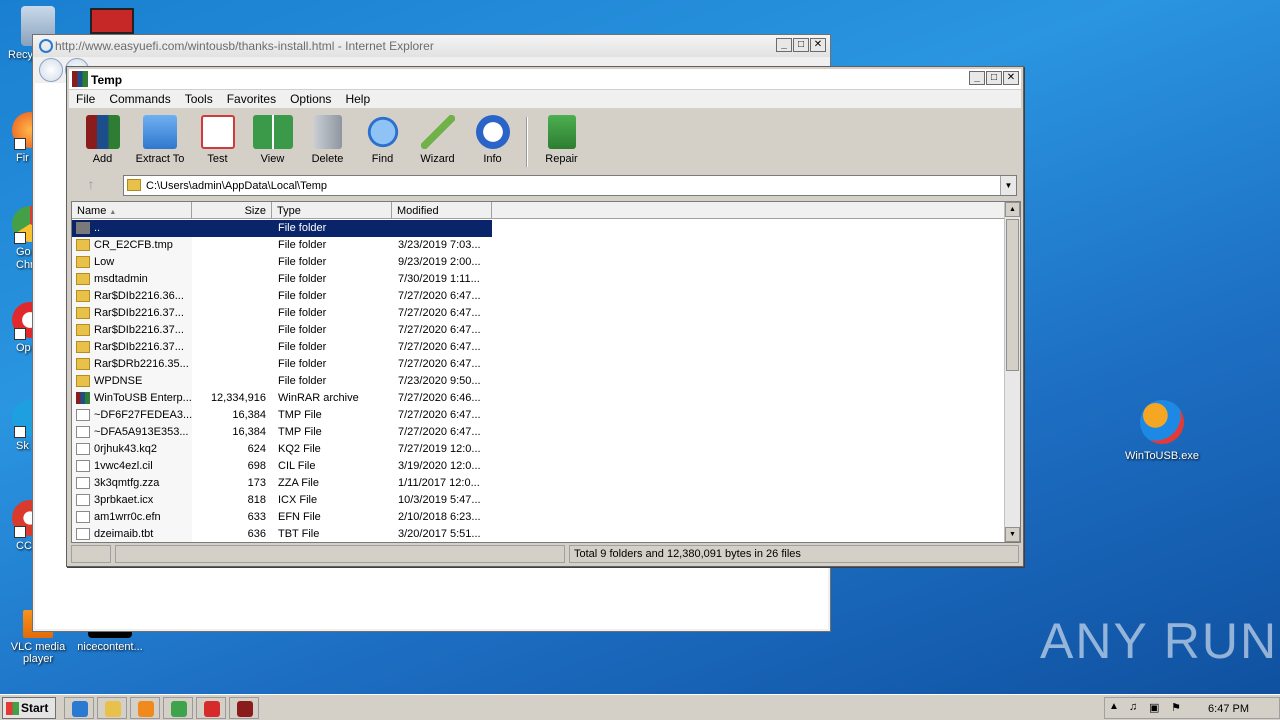 This screenshot has width=1280, height=720. I want to click on find-button: Find, so click(382, 142).